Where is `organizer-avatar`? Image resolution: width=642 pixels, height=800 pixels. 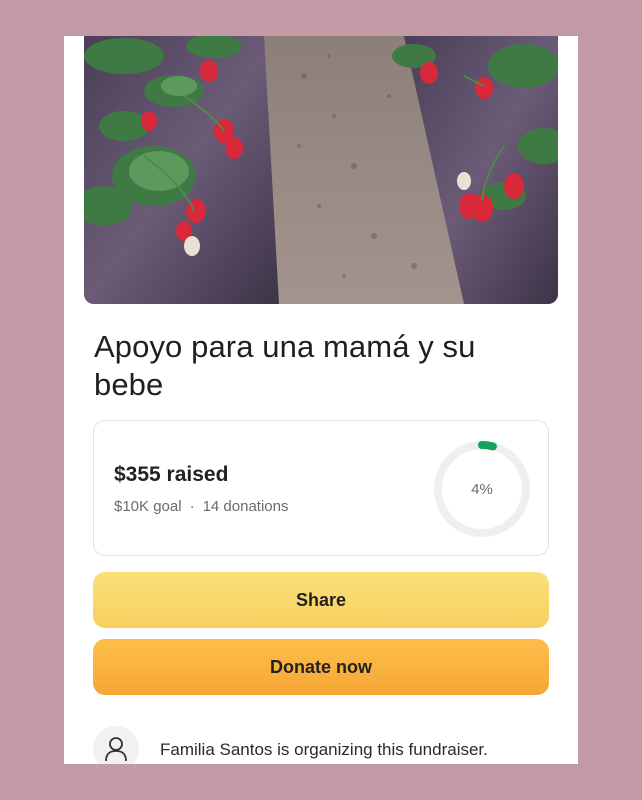 organizer-avatar is located at coordinates (116, 745).